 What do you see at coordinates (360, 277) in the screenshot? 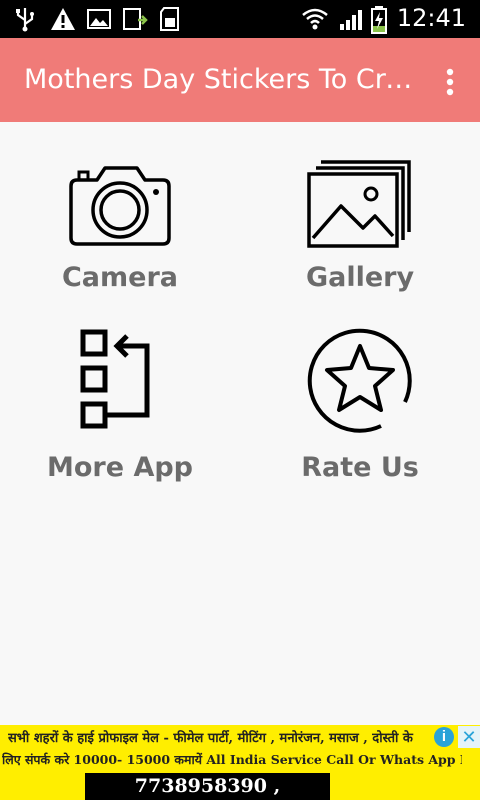
I see `gallery-label: Gallery` at bounding box center [360, 277].